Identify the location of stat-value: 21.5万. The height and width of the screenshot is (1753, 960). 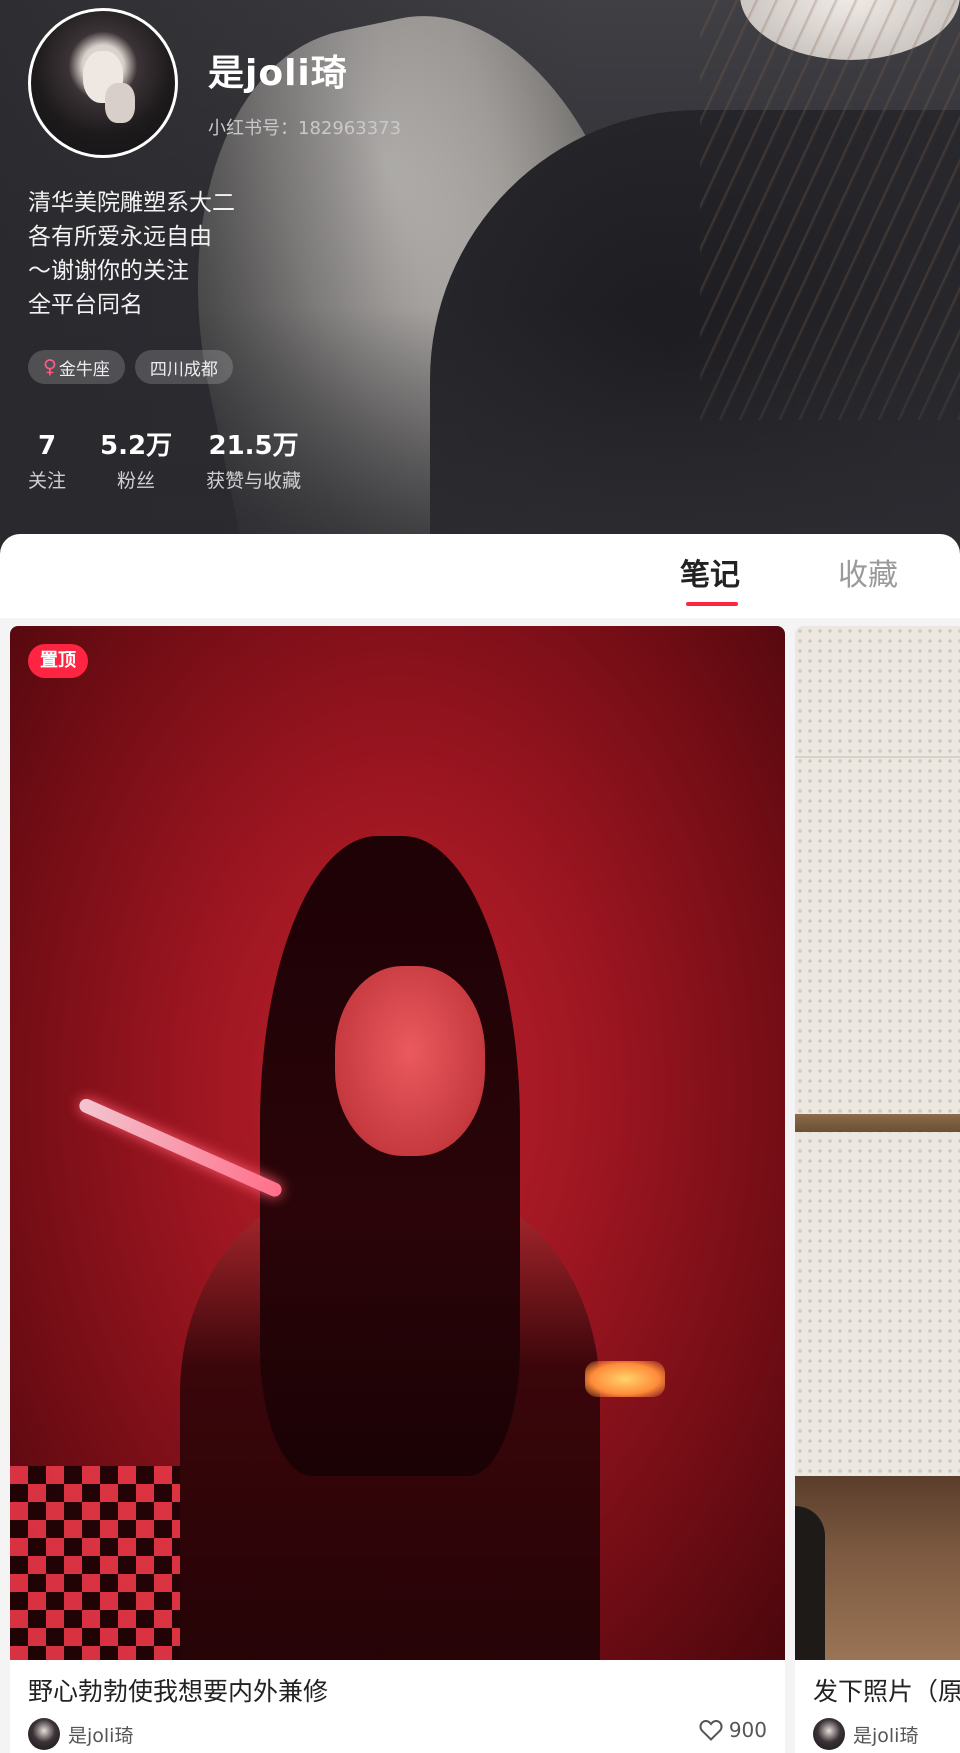
(253, 446).